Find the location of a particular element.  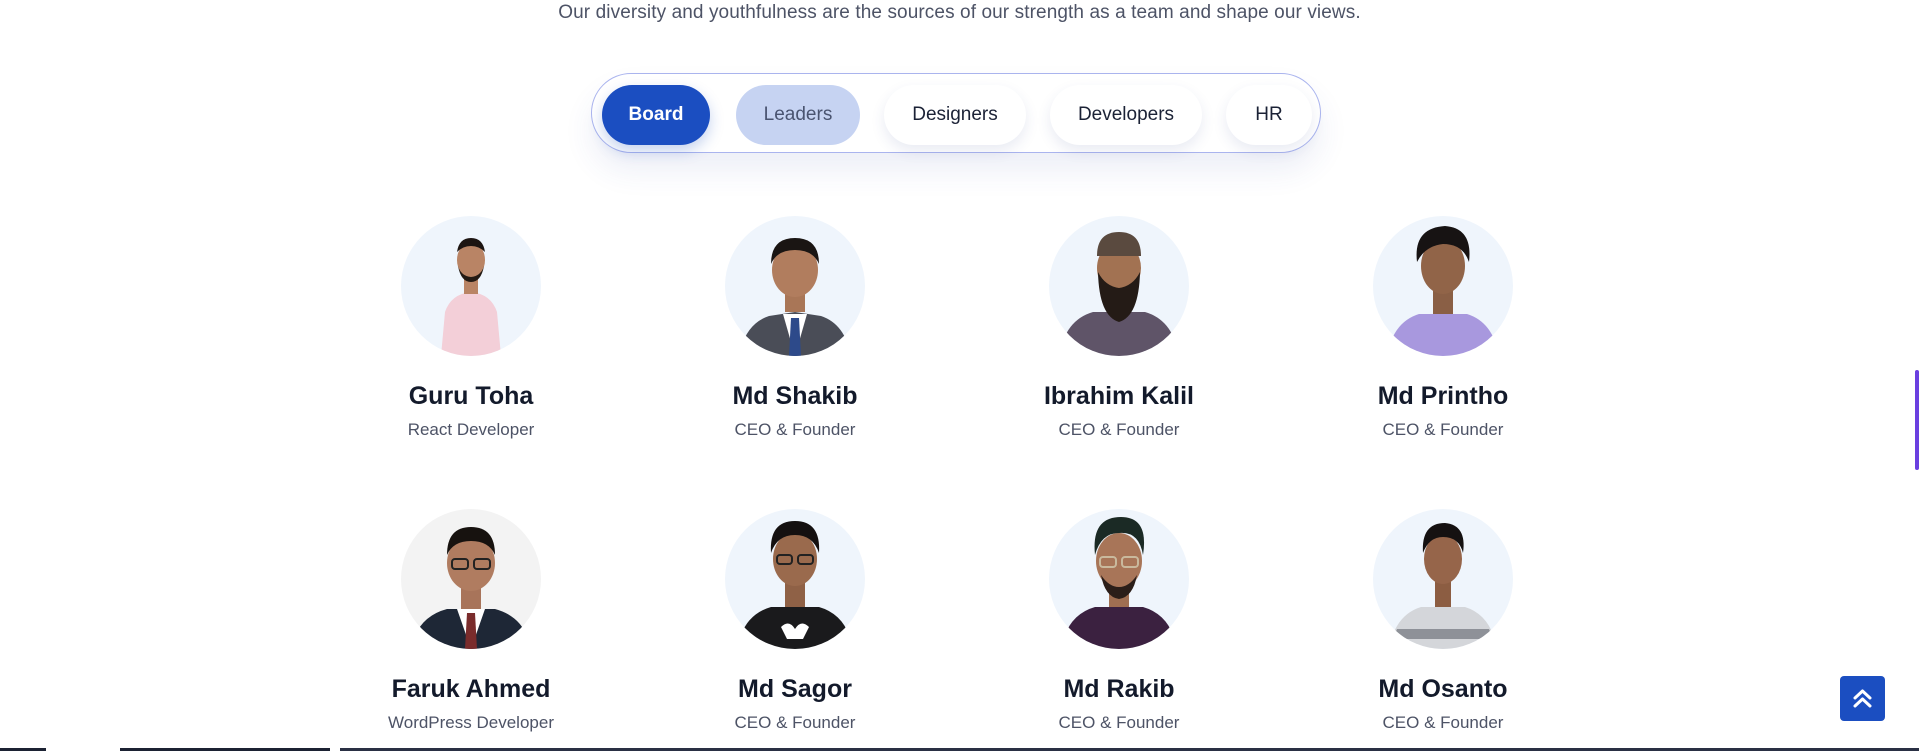

member-name: Md Printho is located at coordinates (1443, 396).